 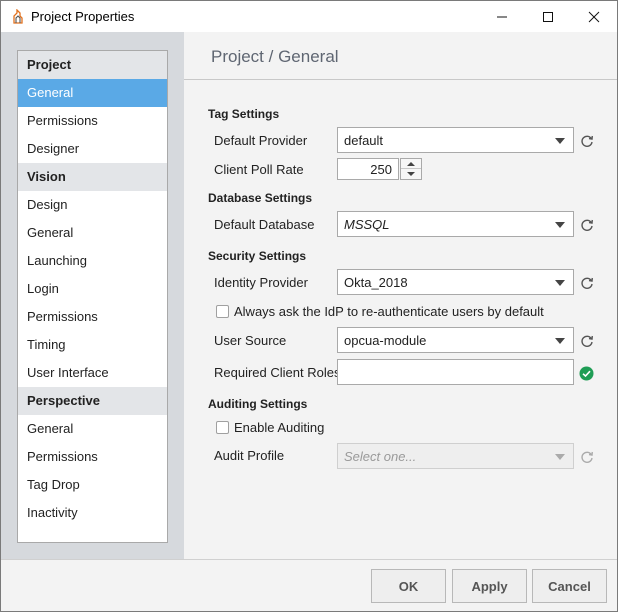 What do you see at coordinates (455, 372) in the screenshot?
I see `required-client-roles-input` at bounding box center [455, 372].